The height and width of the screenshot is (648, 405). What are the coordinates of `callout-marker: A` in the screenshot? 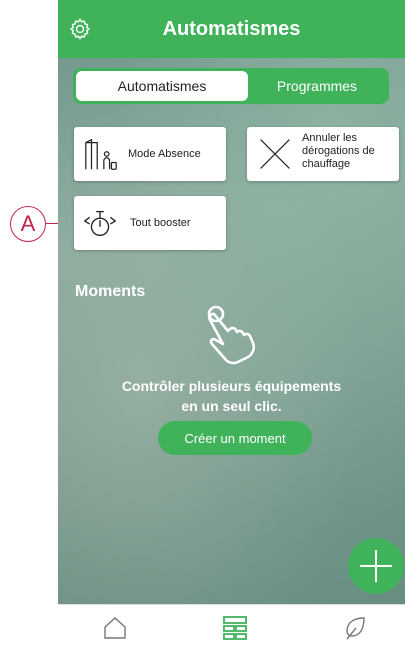 It's located at (28, 224).